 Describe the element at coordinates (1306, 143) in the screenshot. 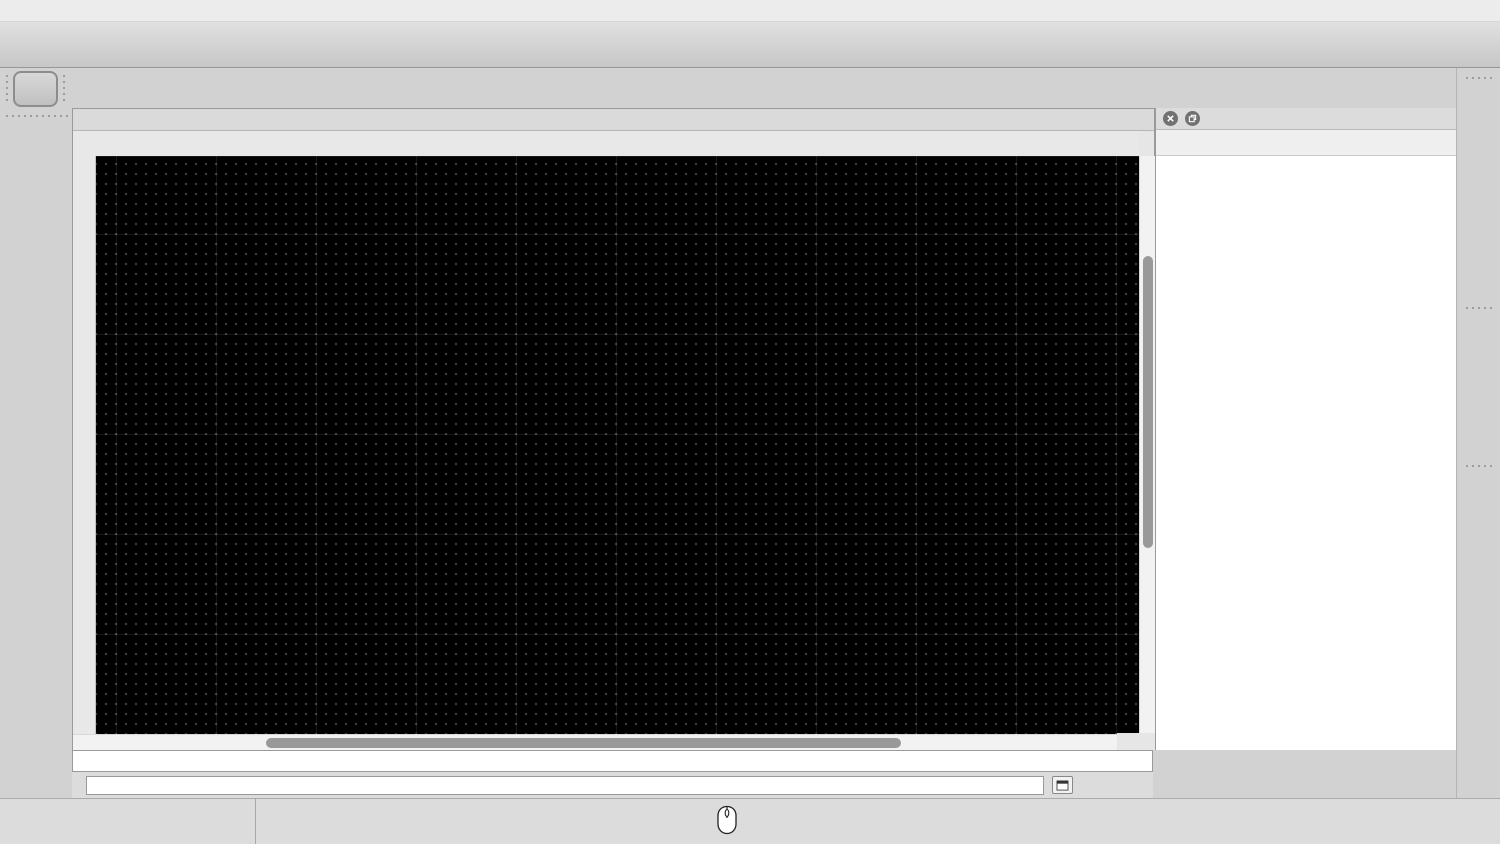

I see `layer-panel-toolbar` at that location.